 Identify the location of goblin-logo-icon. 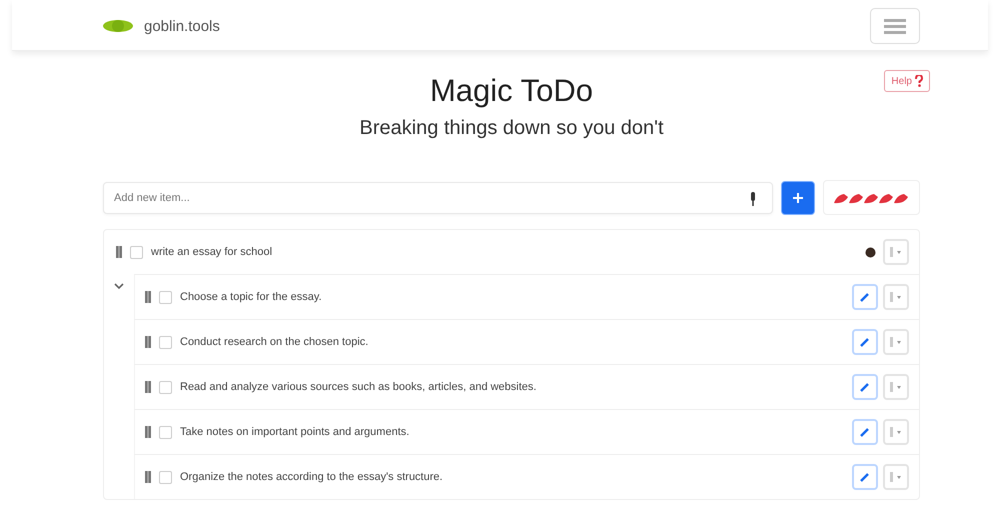
(118, 26).